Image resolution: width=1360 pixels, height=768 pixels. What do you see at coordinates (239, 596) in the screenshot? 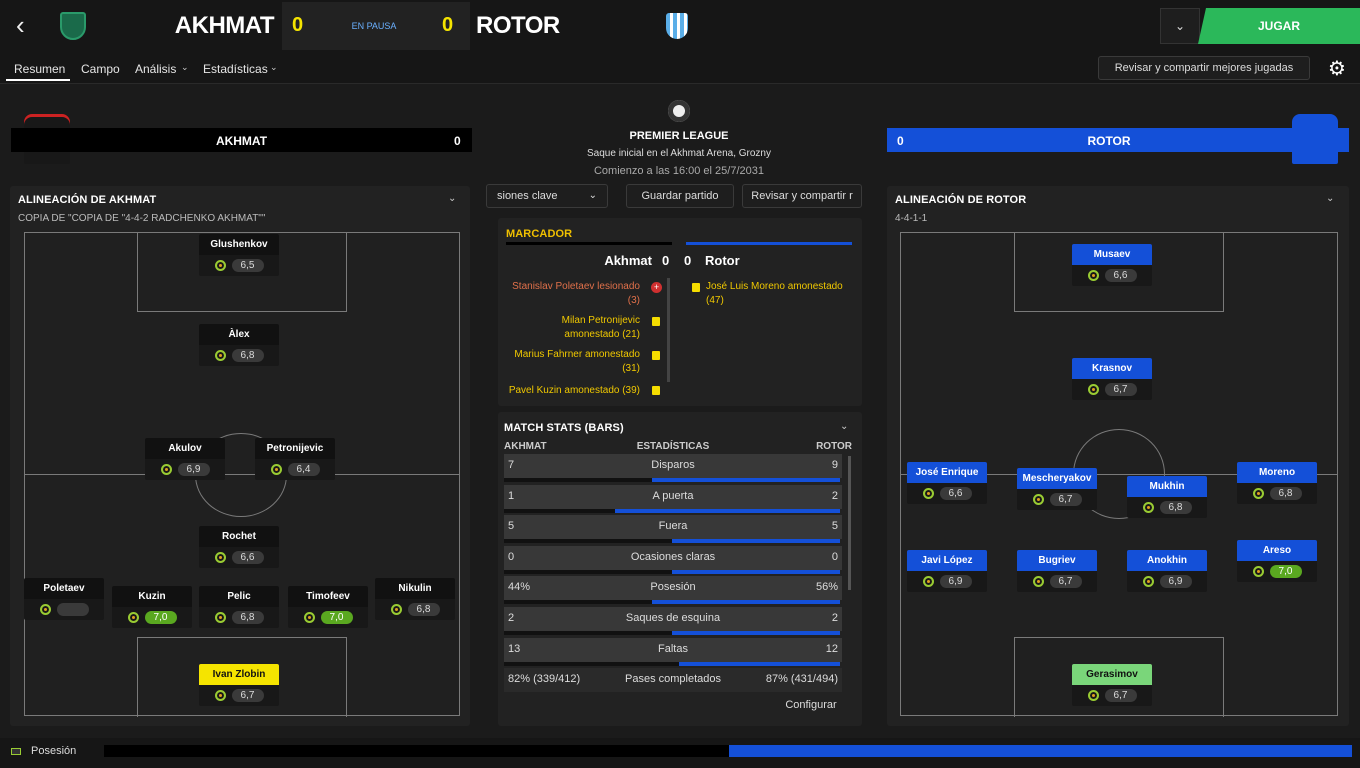
I see `player-name: Pelic` at bounding box center [239, 596].